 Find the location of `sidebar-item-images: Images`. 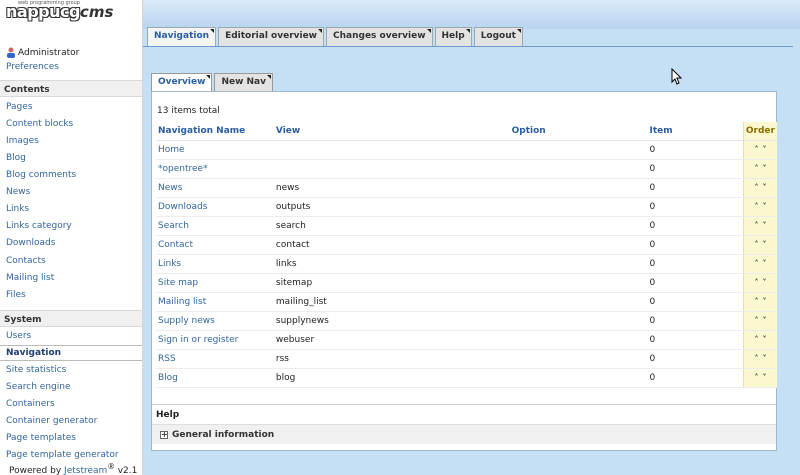

sidebar-item-images: Images is located at coordinates (22, 141).